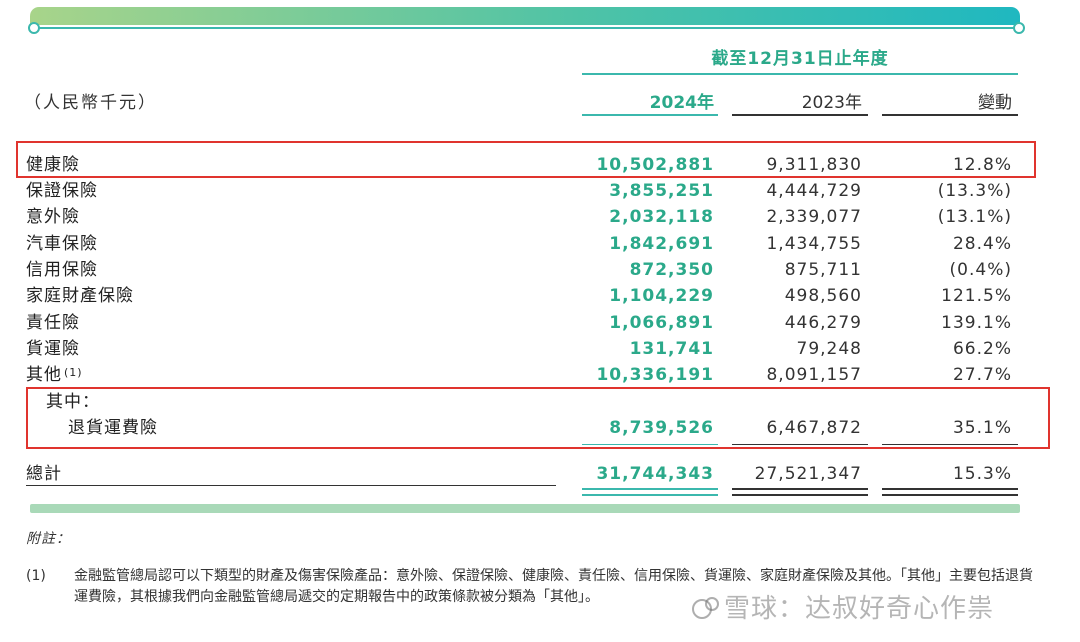  I want to click on value-2024: 10,336,191, so click(655, 375).